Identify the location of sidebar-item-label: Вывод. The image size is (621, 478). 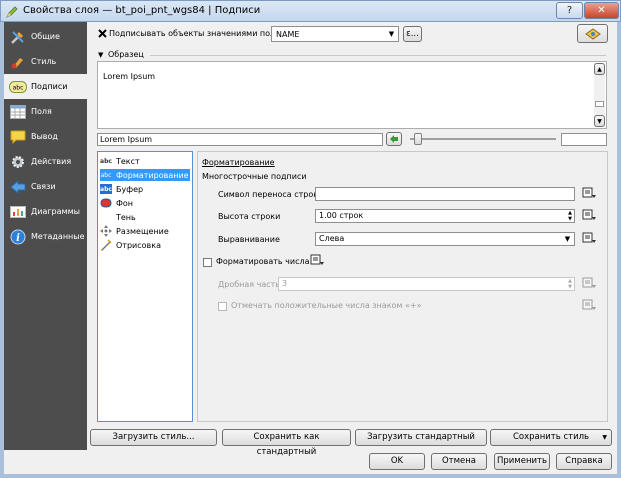
(44, 136).